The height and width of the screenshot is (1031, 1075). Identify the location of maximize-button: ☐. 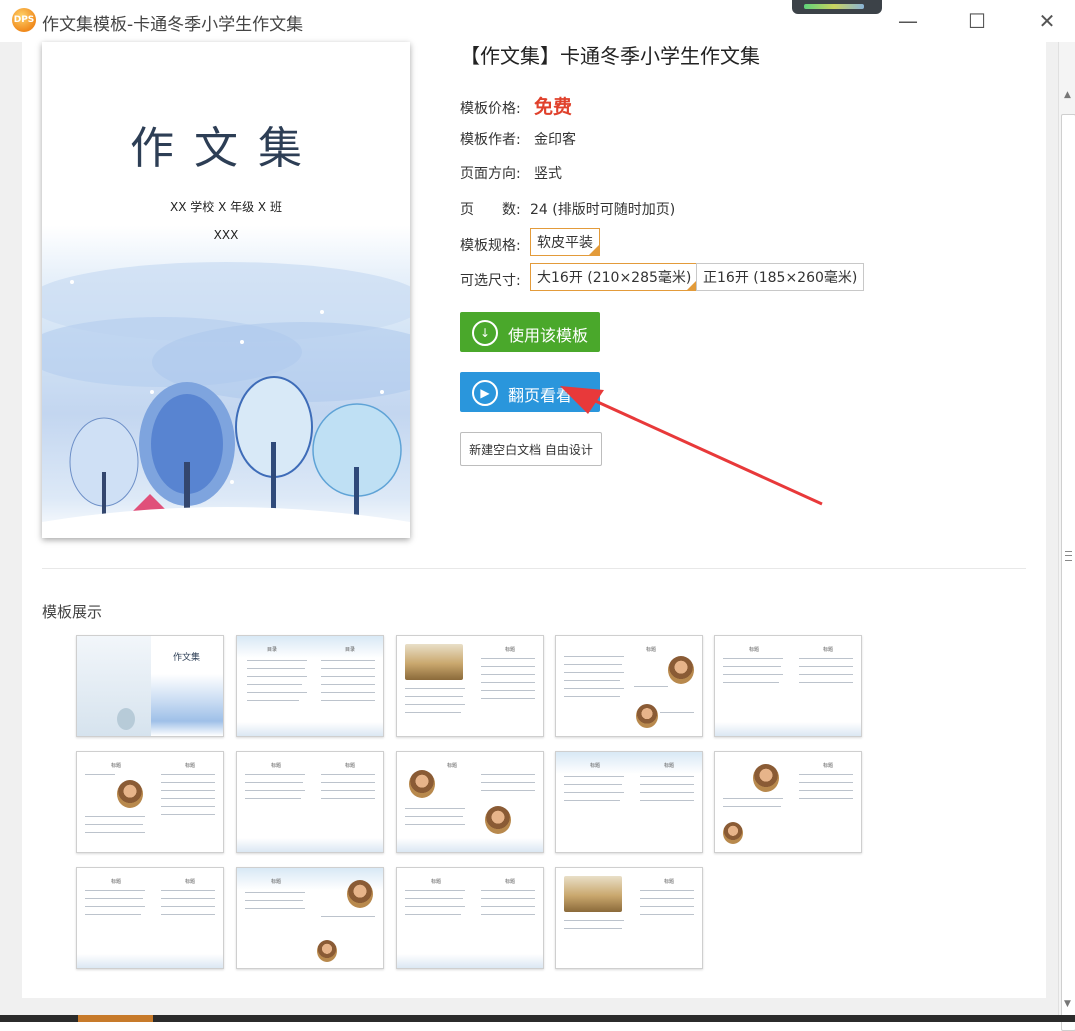
(977, 21).